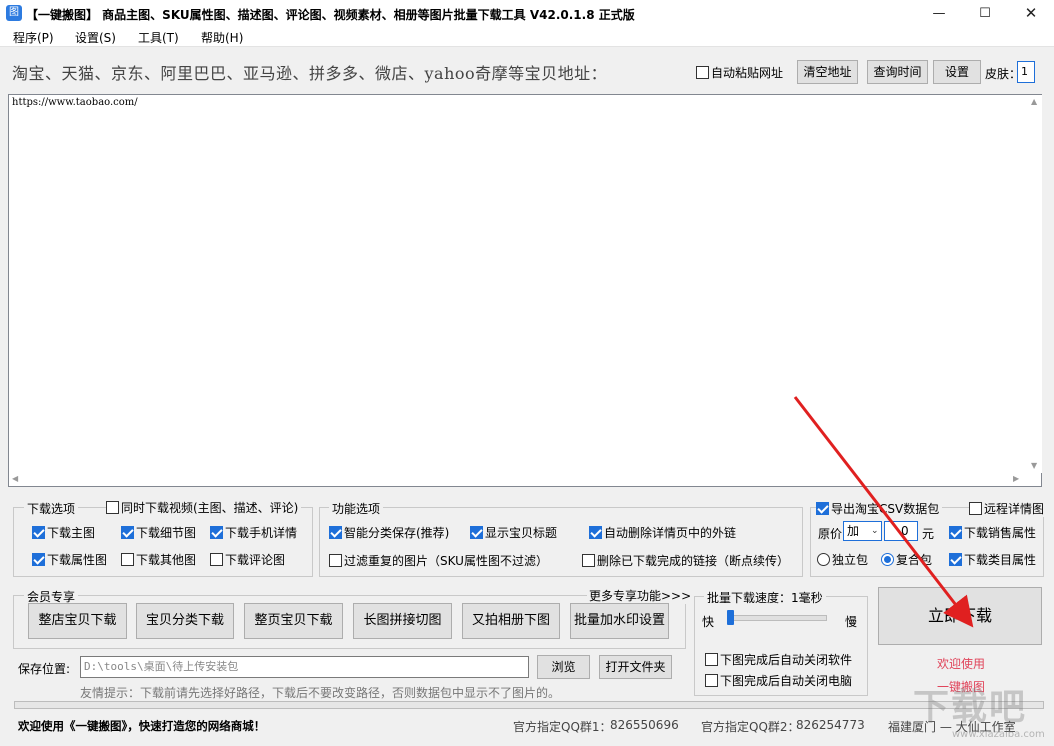 The image size is (1054, 746). I want to click on arrow-line, so click(883, 512).